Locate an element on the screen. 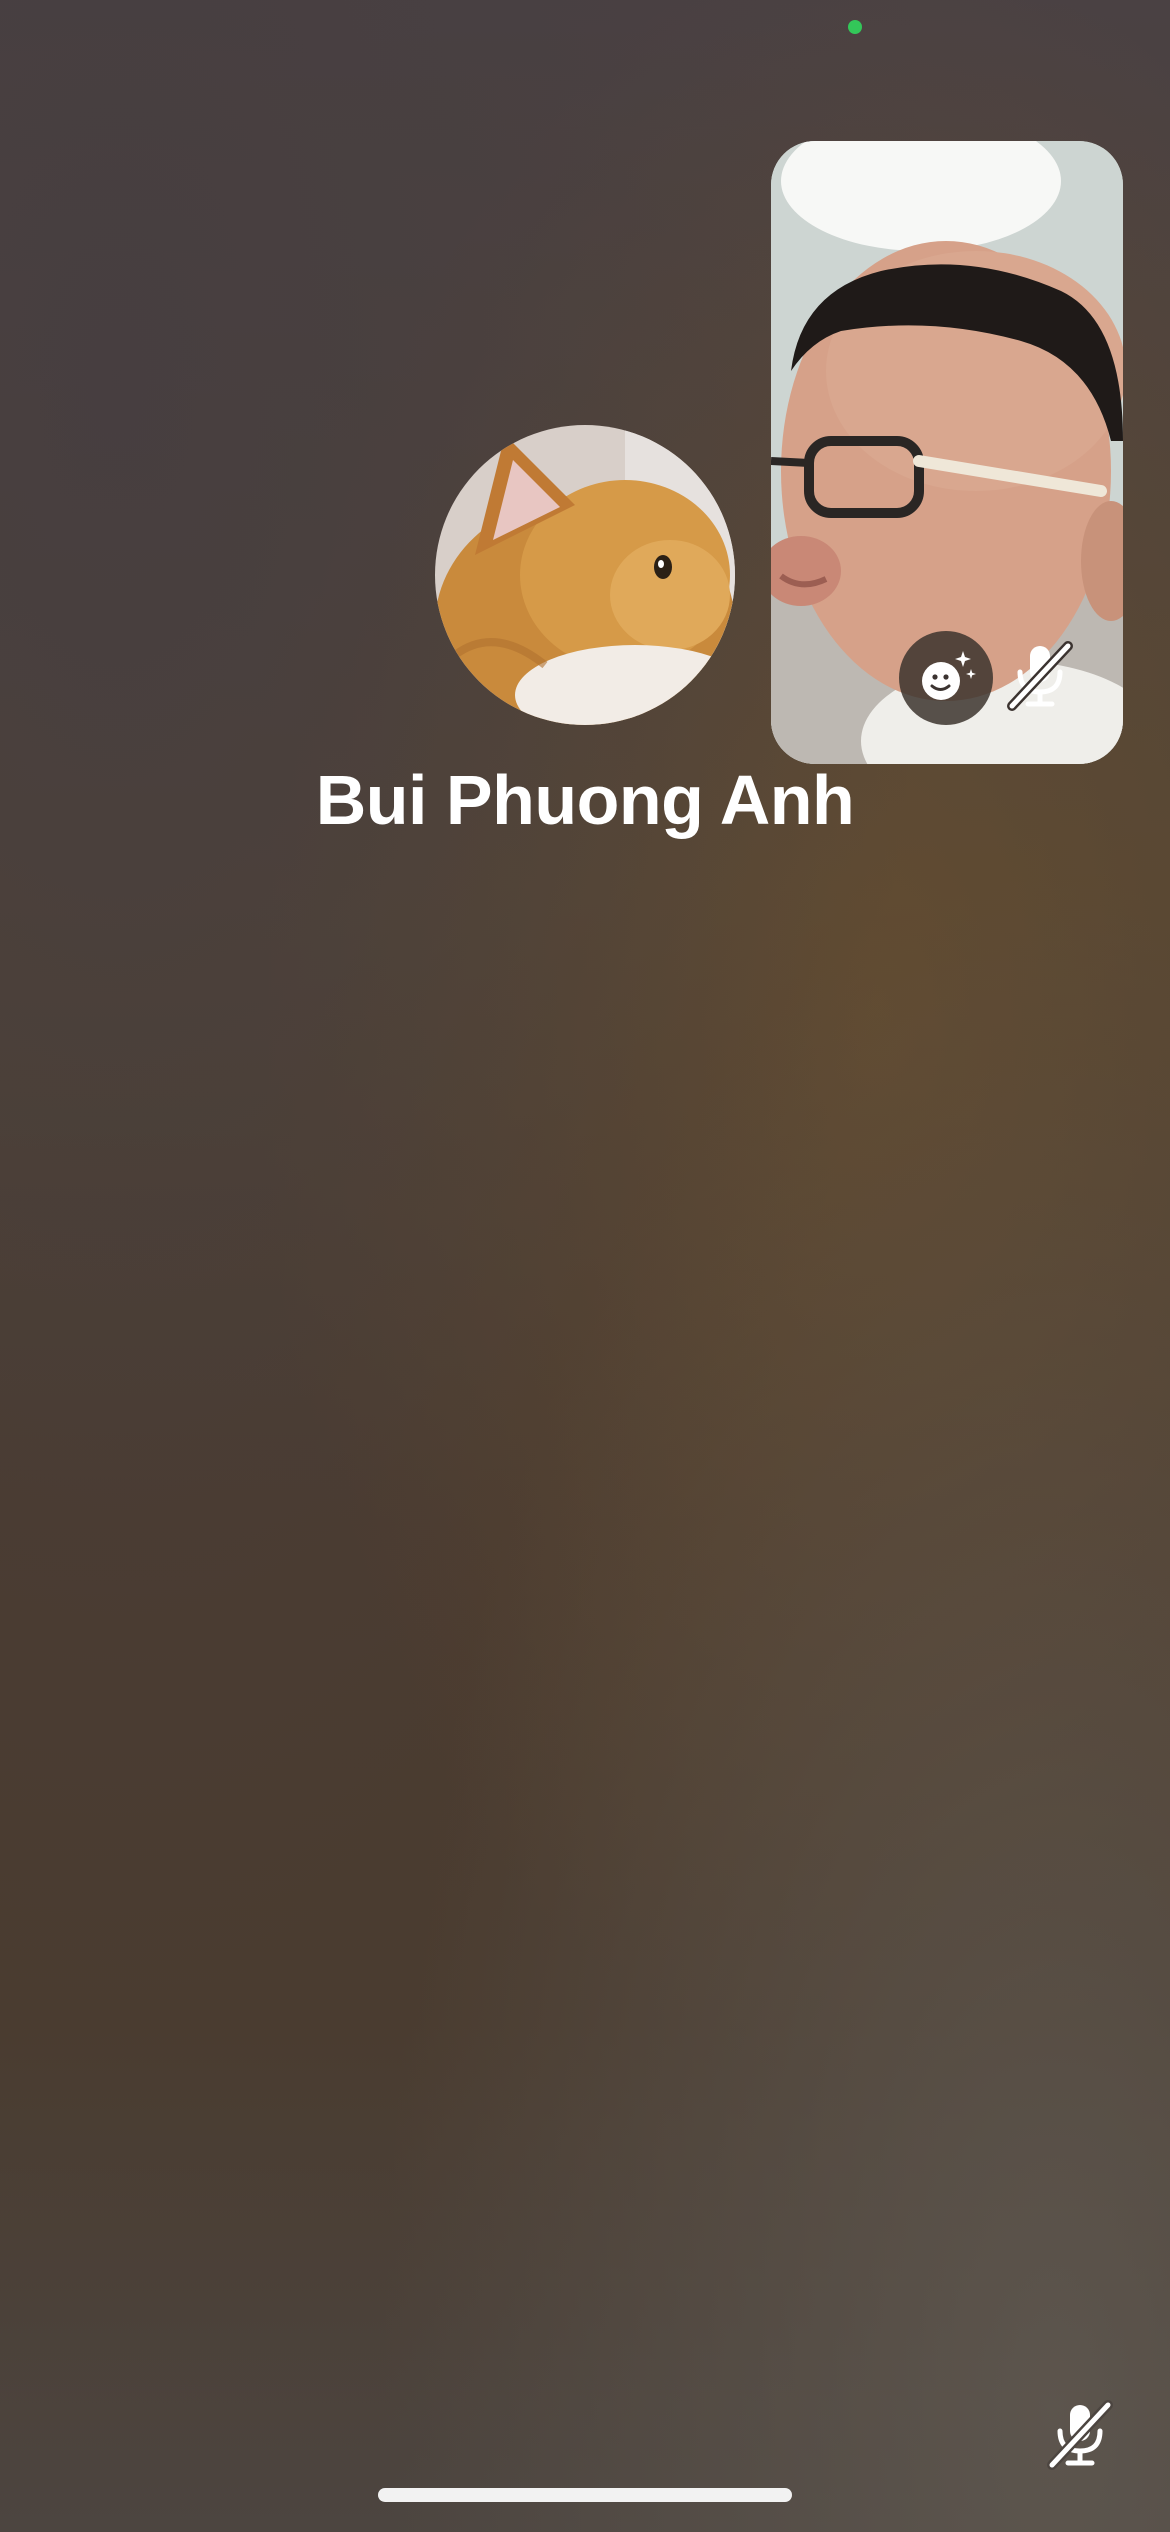 This screenshot has height=2532, width=1170. effects-button is located at coordinates (946, 678).